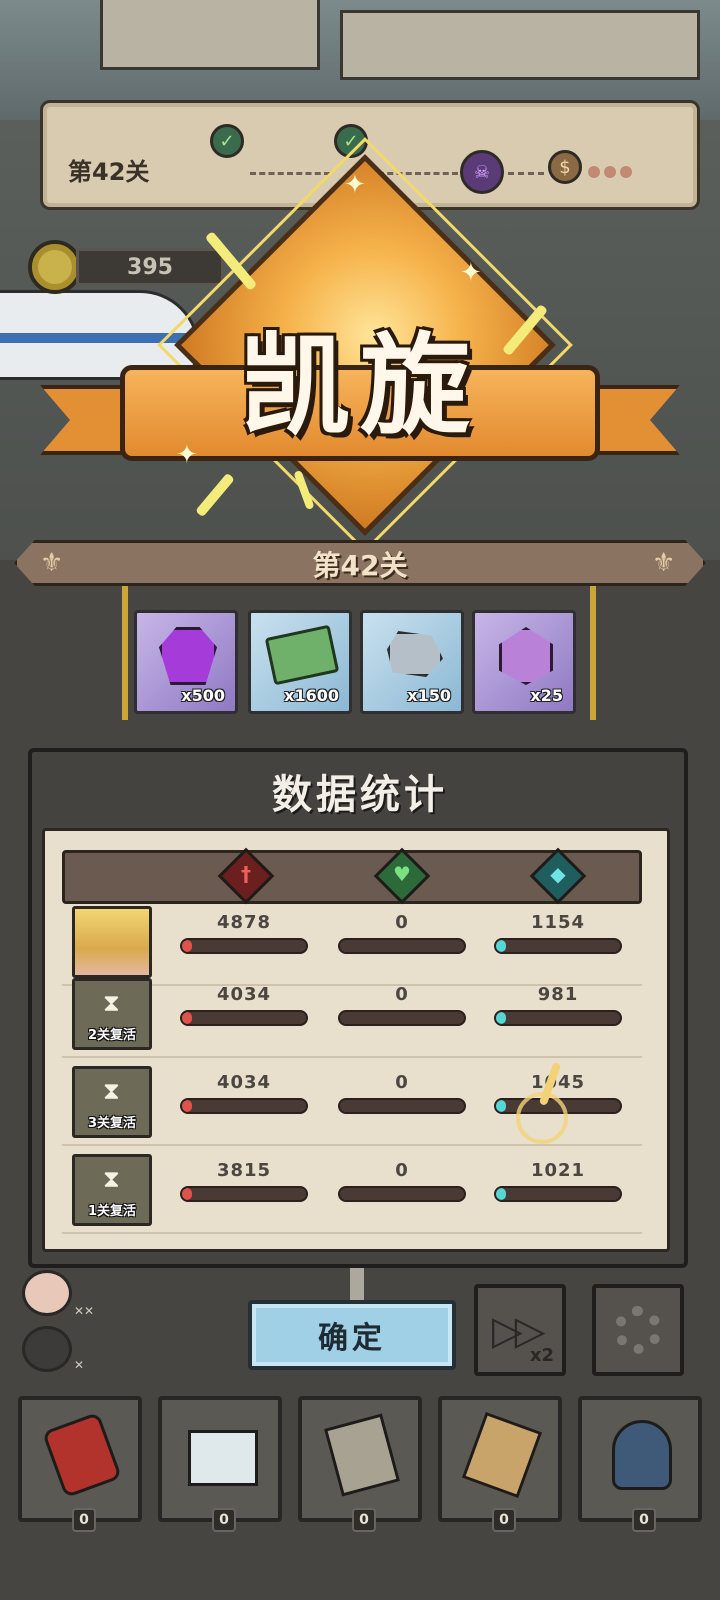 The image size is (720, 1600). What do you see at coordinates (402, 874) in the screenshot?
I see `heal-glyph: ♥` at bounding box center [402, 874].